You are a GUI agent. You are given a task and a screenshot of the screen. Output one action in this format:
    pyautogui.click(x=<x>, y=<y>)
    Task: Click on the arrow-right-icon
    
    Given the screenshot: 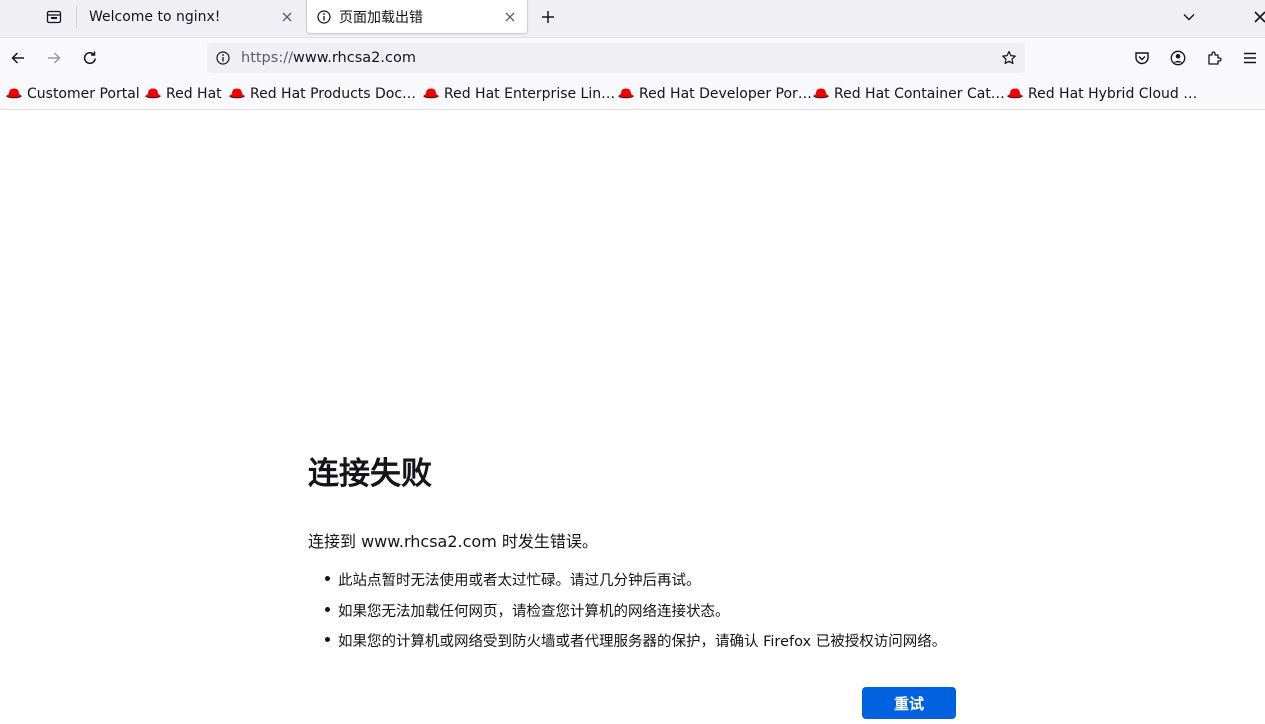 What is the action you would take?
    pyautogui.click(x=54, y=58)
    